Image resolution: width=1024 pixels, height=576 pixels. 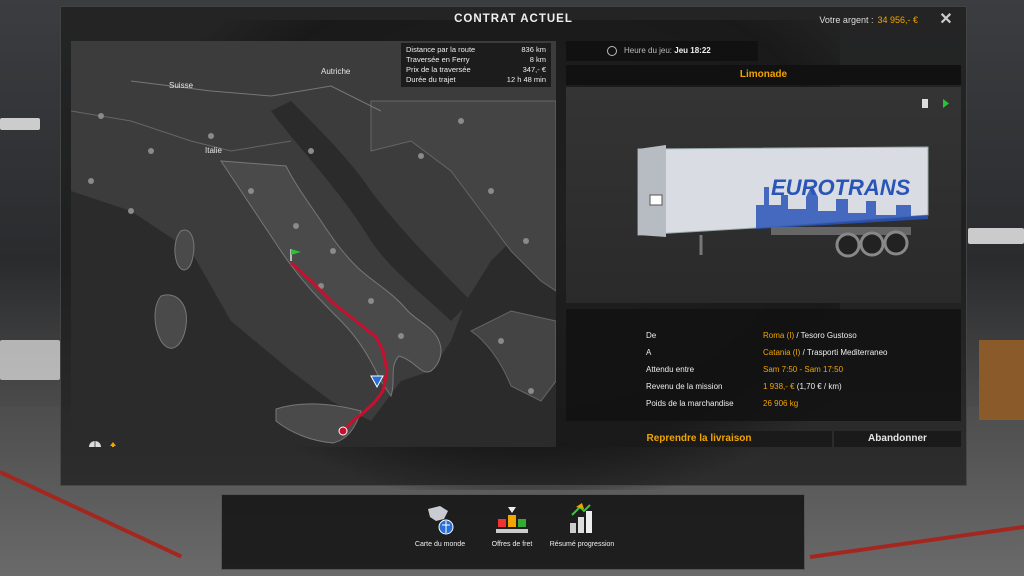 I want to click on game-time: Heure du jeu: Jeu 18:22, so click(x=662, y=51).